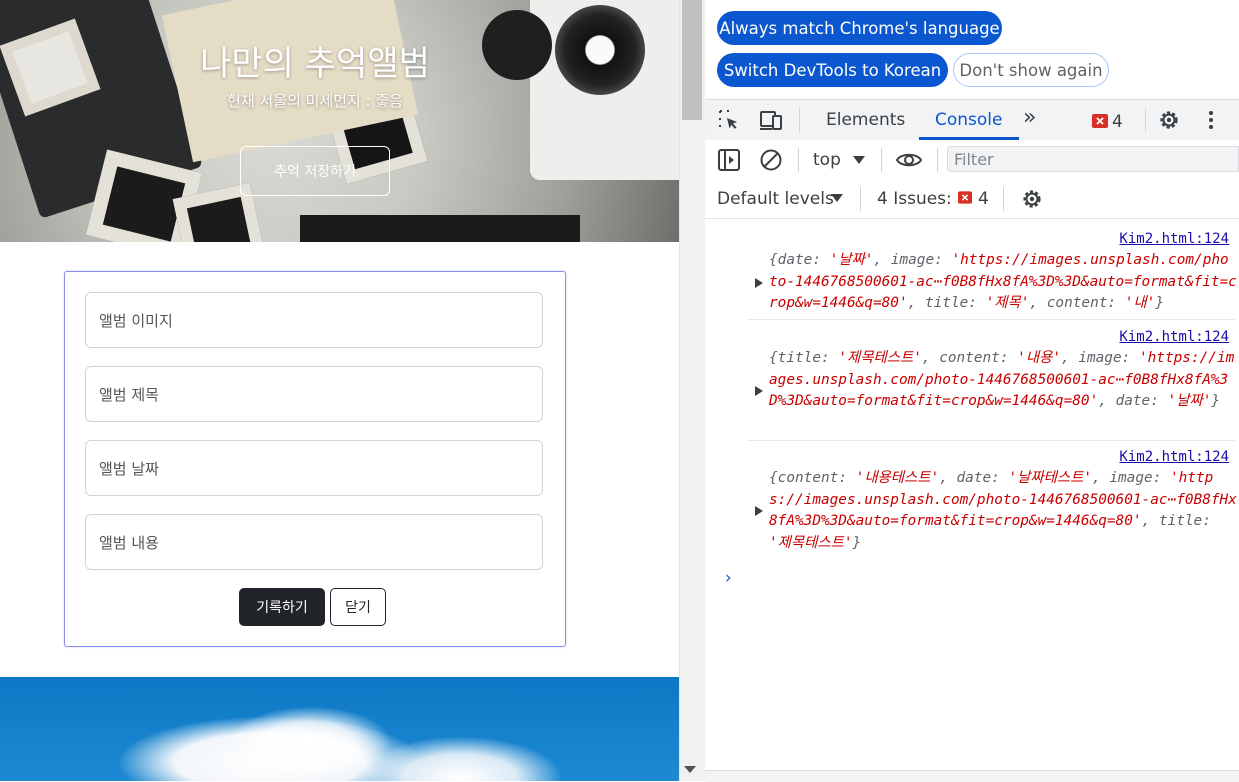  What do you see at coordinates (440, 228) in the screenshot?
I see `film-strip-image` at bounding box center [440, 228].